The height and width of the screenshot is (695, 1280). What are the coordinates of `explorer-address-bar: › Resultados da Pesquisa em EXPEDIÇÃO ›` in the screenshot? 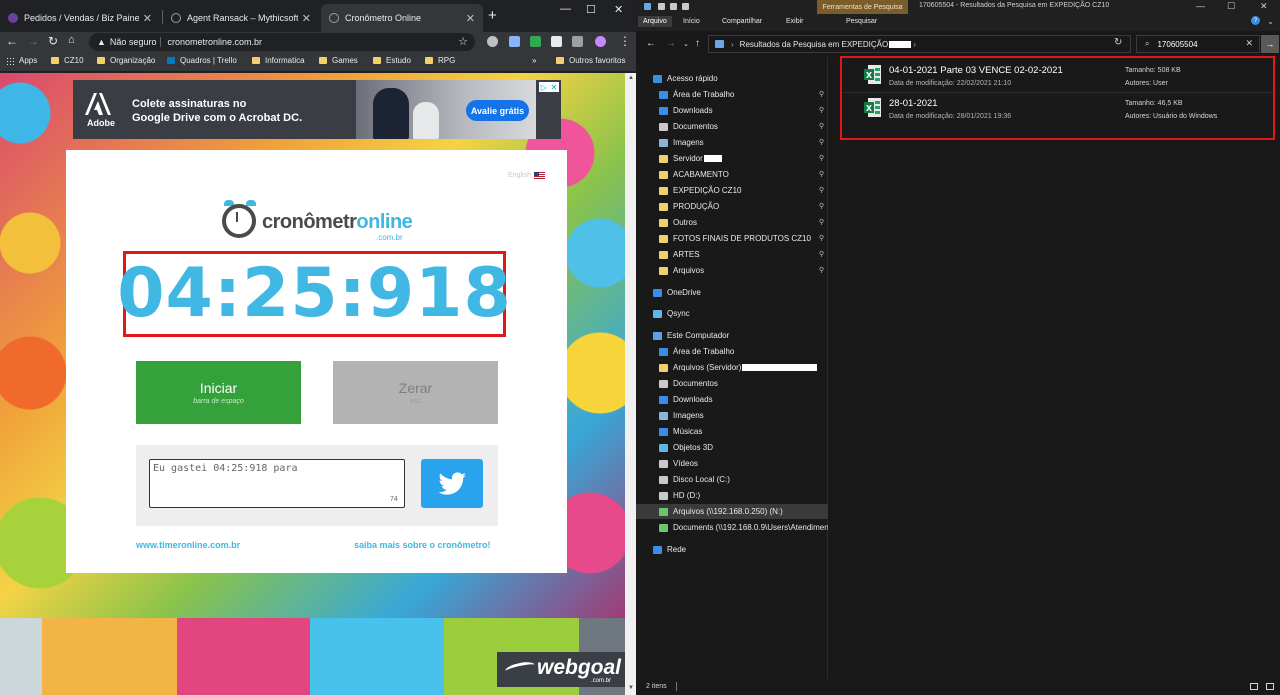 It's located at (919, 44).